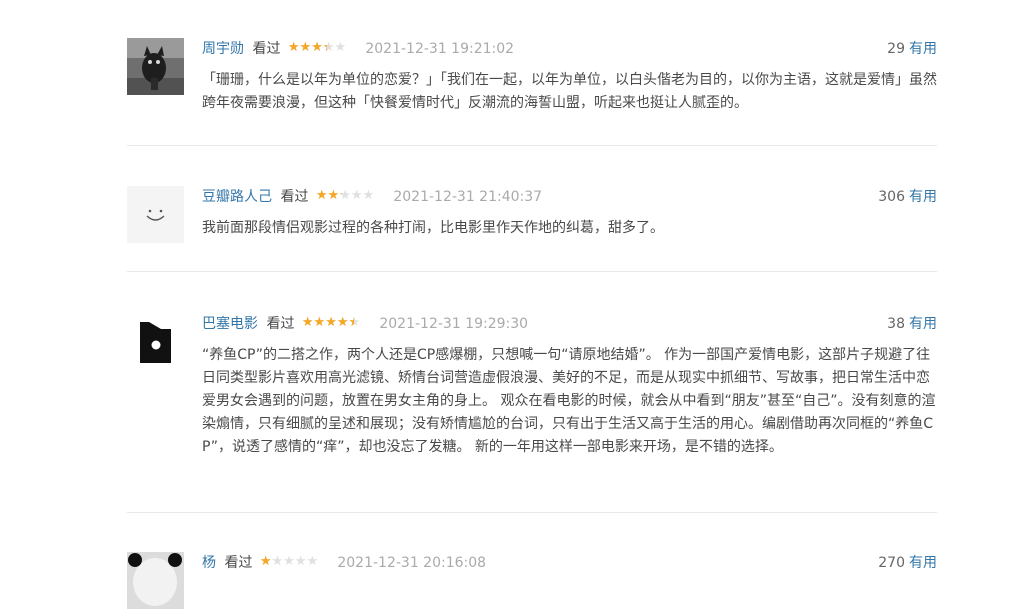 Image resolution: width=1021 pixels, height=609 pixels. Describe the element at coordinates (468, 197) in the screenshot. I see `comment-time: 2021-12-31 21:40:37` at that location.